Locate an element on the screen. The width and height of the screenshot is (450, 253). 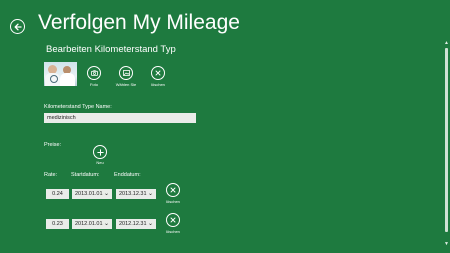
image-icon is located at coordinates (126, 73).